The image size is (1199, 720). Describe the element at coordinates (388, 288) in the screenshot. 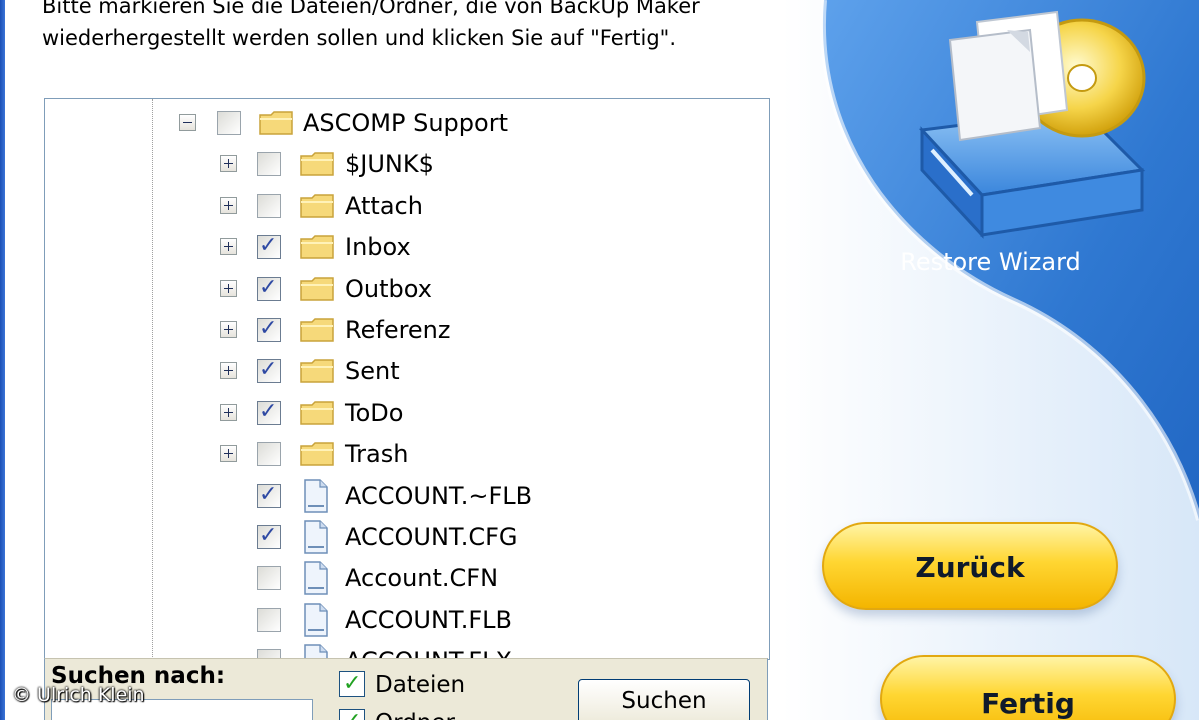

I see `tree-item-label: Outbox` at that location.